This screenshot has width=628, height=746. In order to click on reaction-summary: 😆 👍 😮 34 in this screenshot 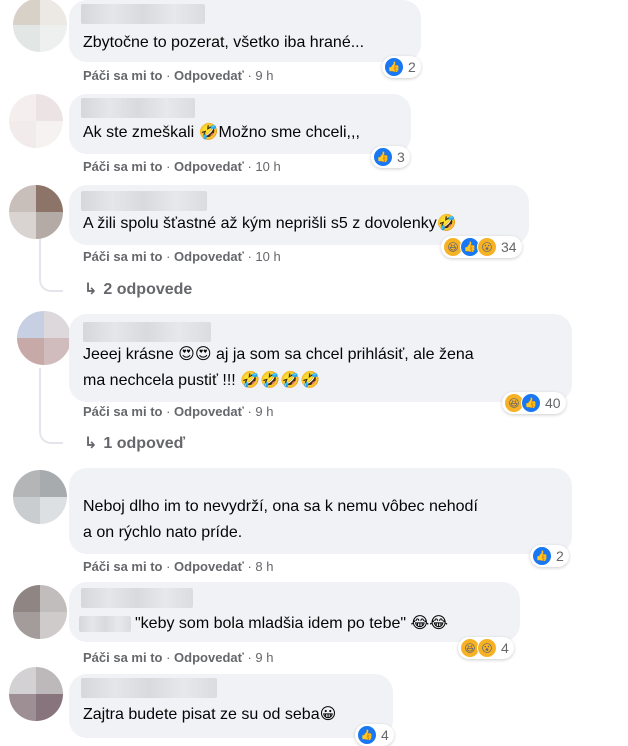, I will do `click(481, 247)`.